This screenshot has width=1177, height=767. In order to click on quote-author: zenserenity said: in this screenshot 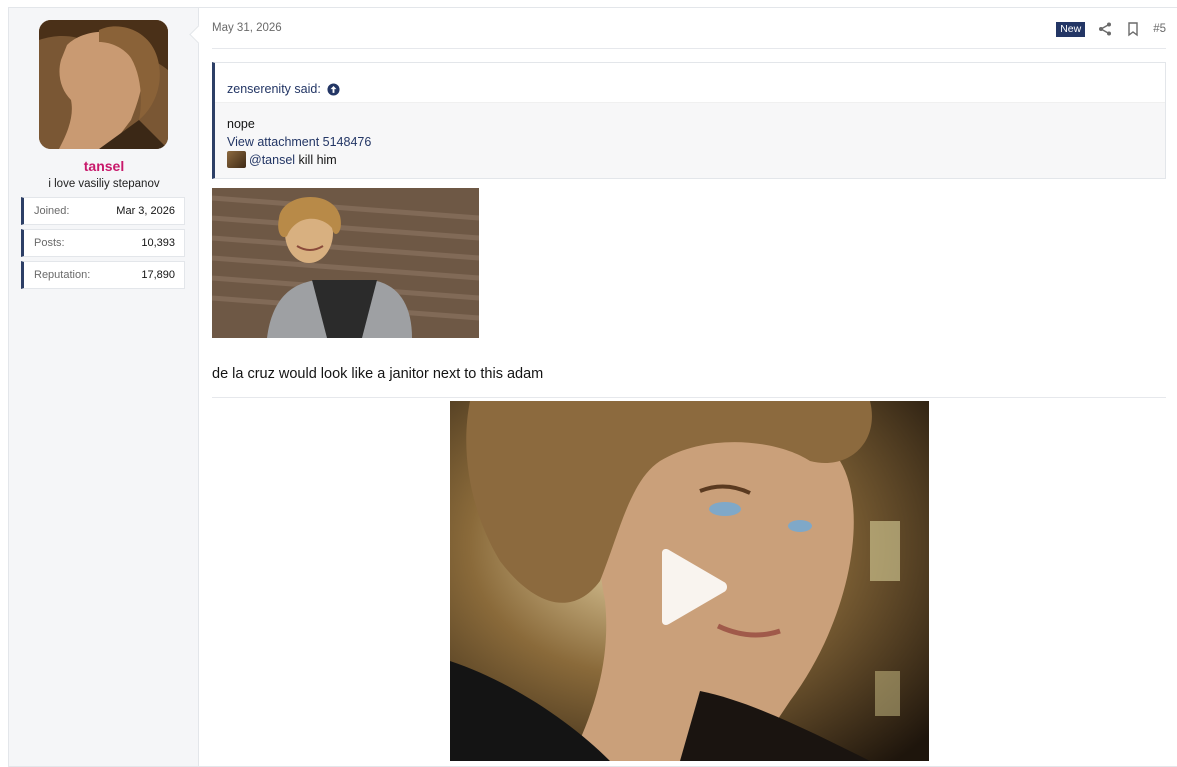, I will do `click(274, 89)`.